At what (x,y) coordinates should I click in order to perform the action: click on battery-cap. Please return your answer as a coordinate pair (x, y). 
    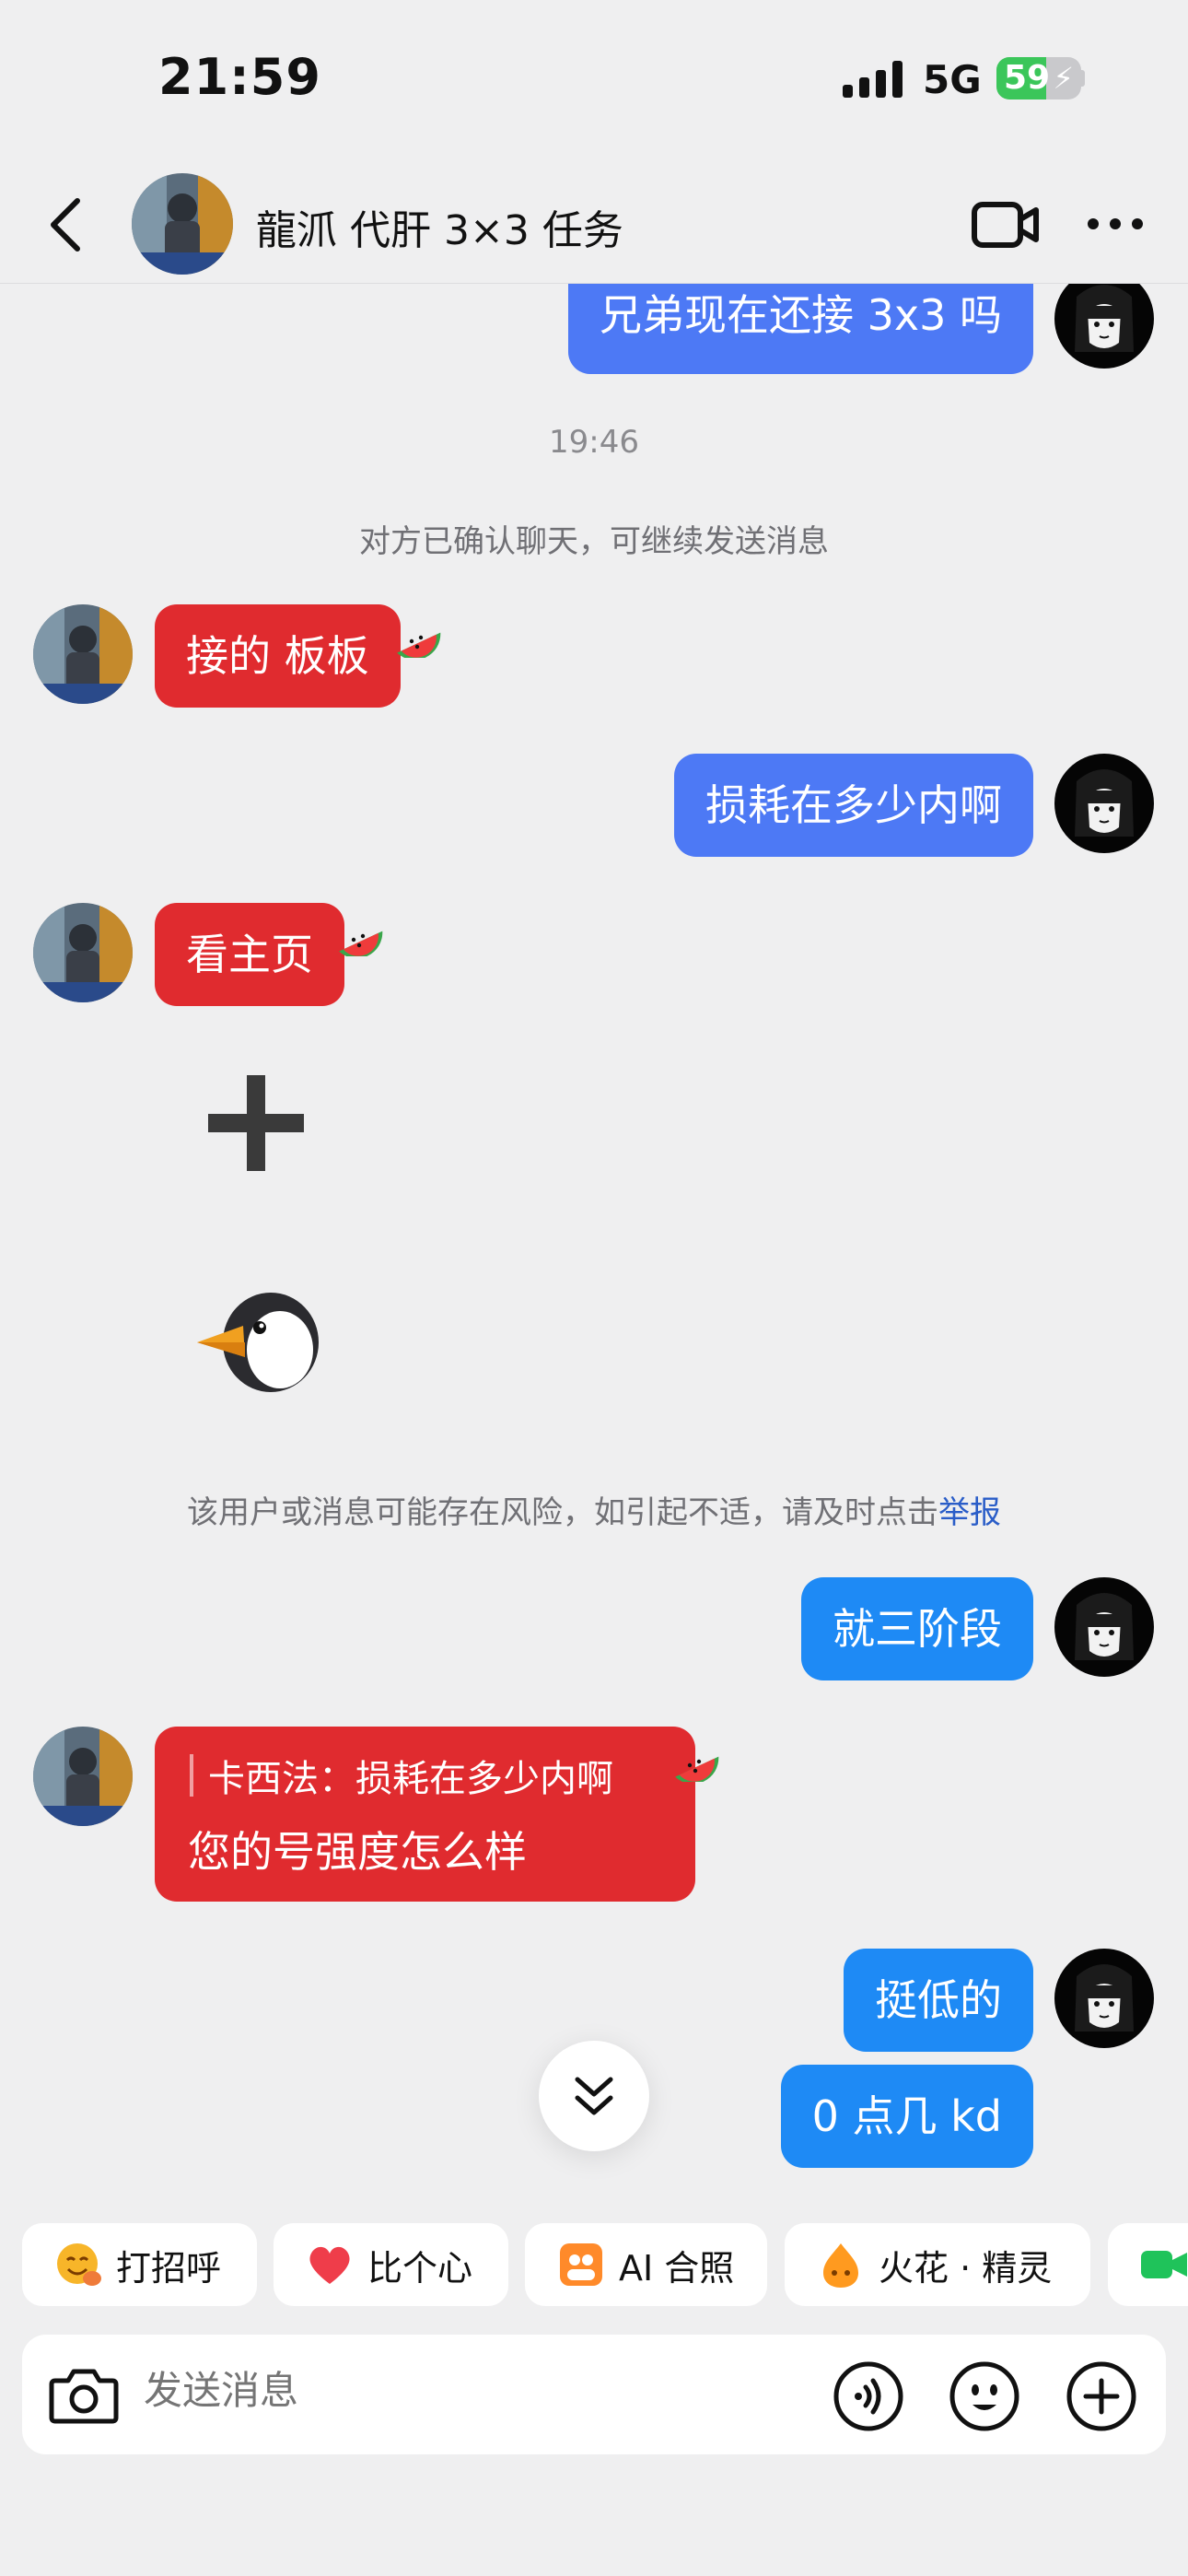
    Looking at the image, I should click on (1082, 78).